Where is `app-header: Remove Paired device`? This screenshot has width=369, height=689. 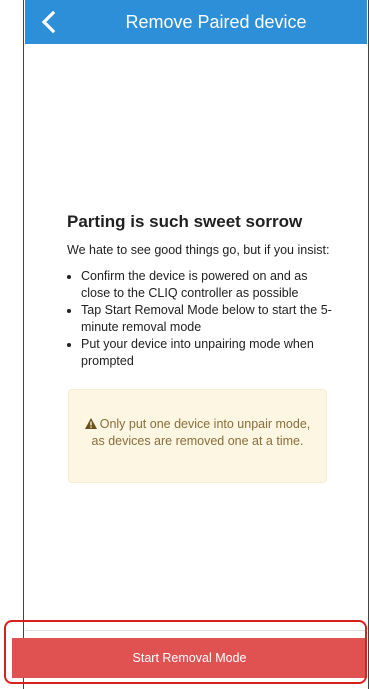 app-header: Remove Paired device is located at coordinates (196, 22).